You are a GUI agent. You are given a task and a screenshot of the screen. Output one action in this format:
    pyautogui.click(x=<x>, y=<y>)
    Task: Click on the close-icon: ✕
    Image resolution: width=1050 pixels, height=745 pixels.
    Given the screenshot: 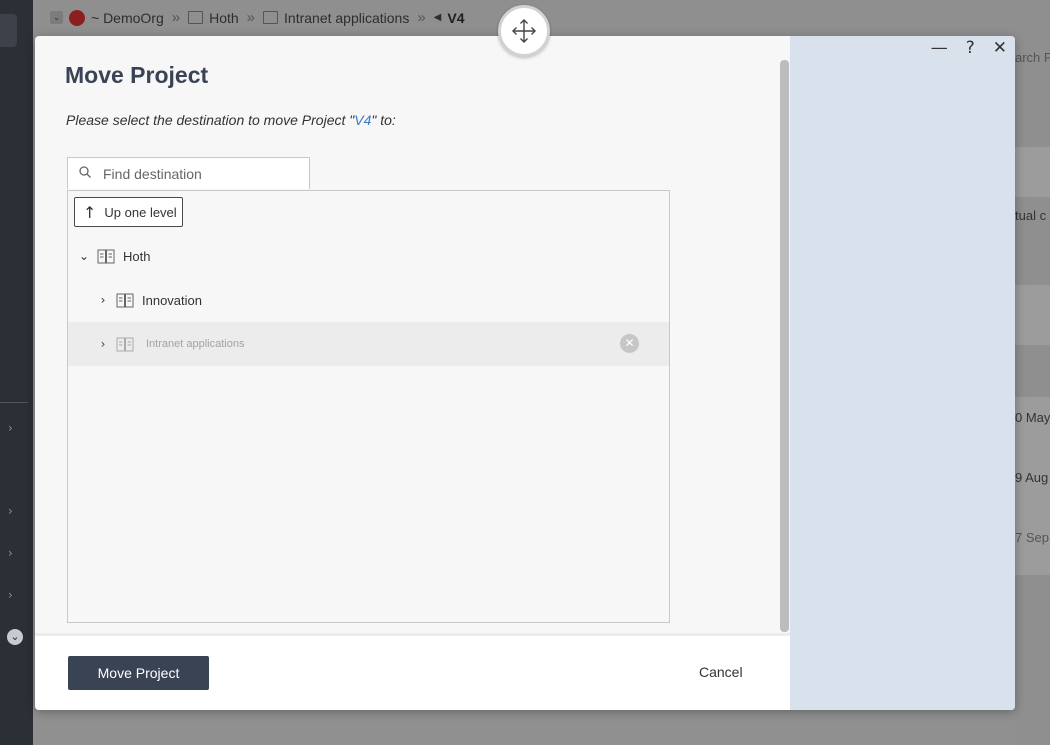 What is the action you would take?
    pyautogui.click(x=1000, y=48)
    